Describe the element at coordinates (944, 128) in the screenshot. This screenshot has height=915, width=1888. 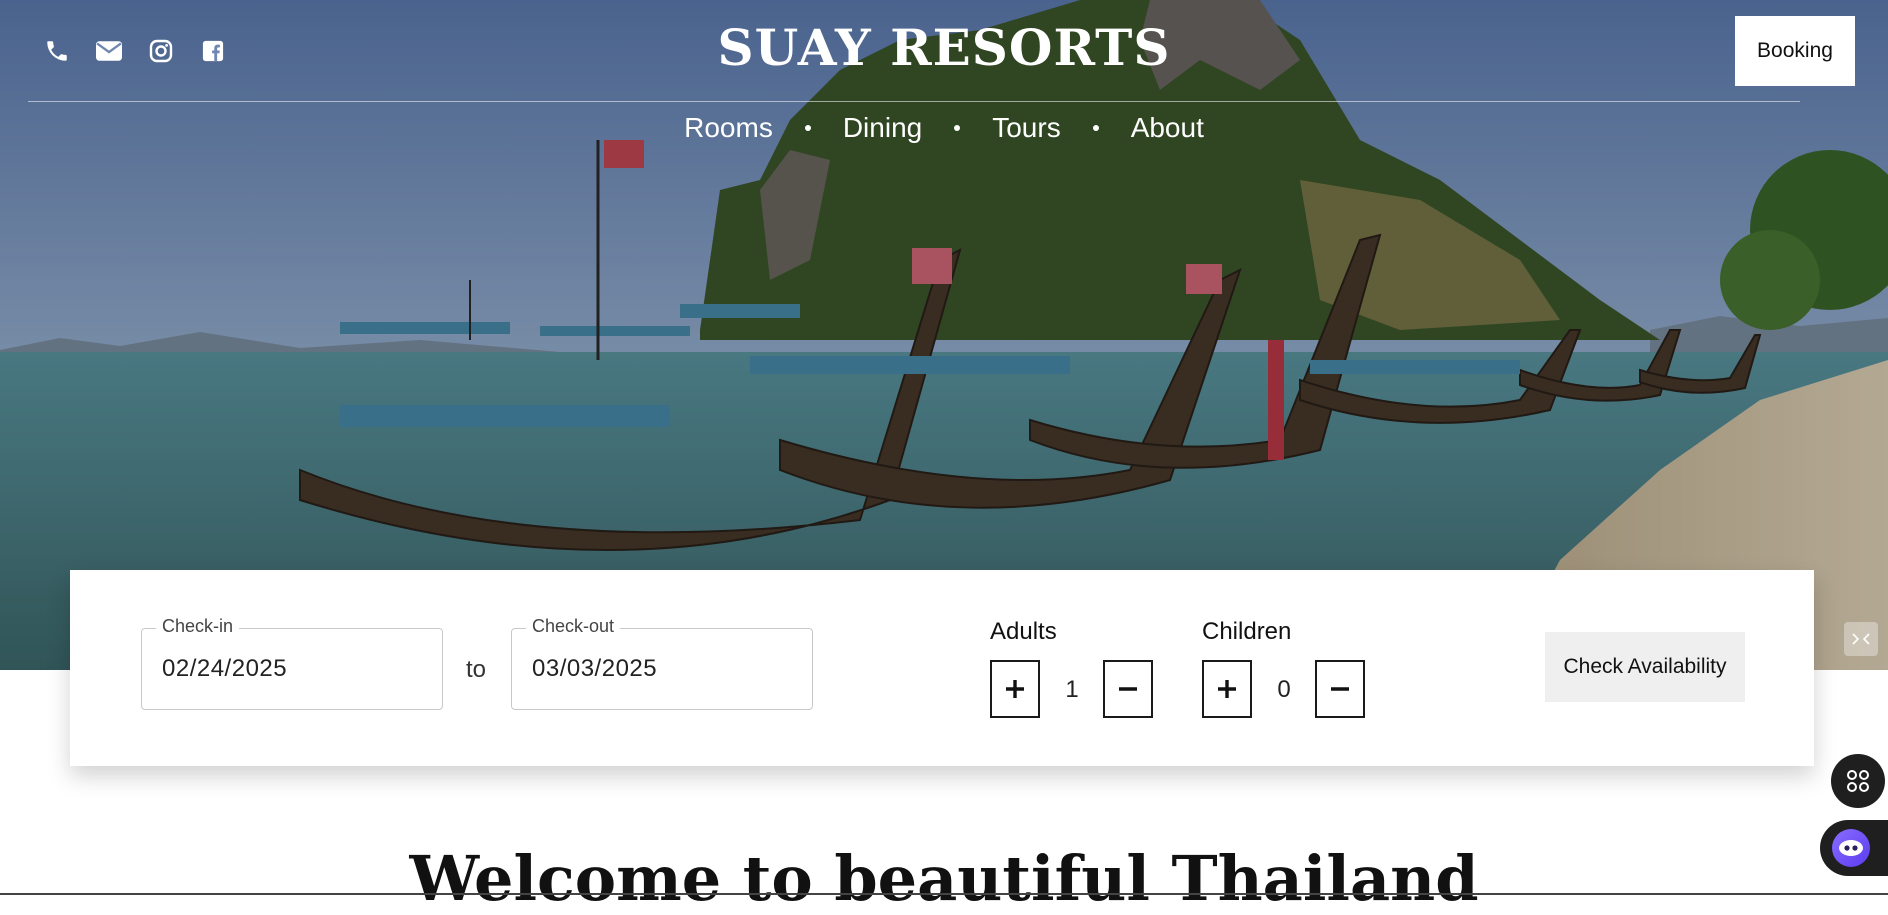
I see `main-nav: Rooms Dining Tours About` at that location.